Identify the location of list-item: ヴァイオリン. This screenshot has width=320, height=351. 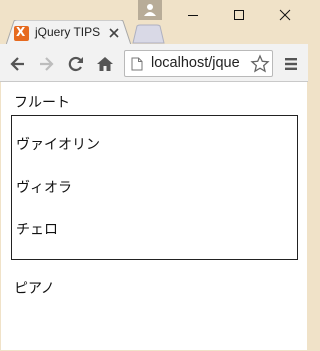
(58, 145).